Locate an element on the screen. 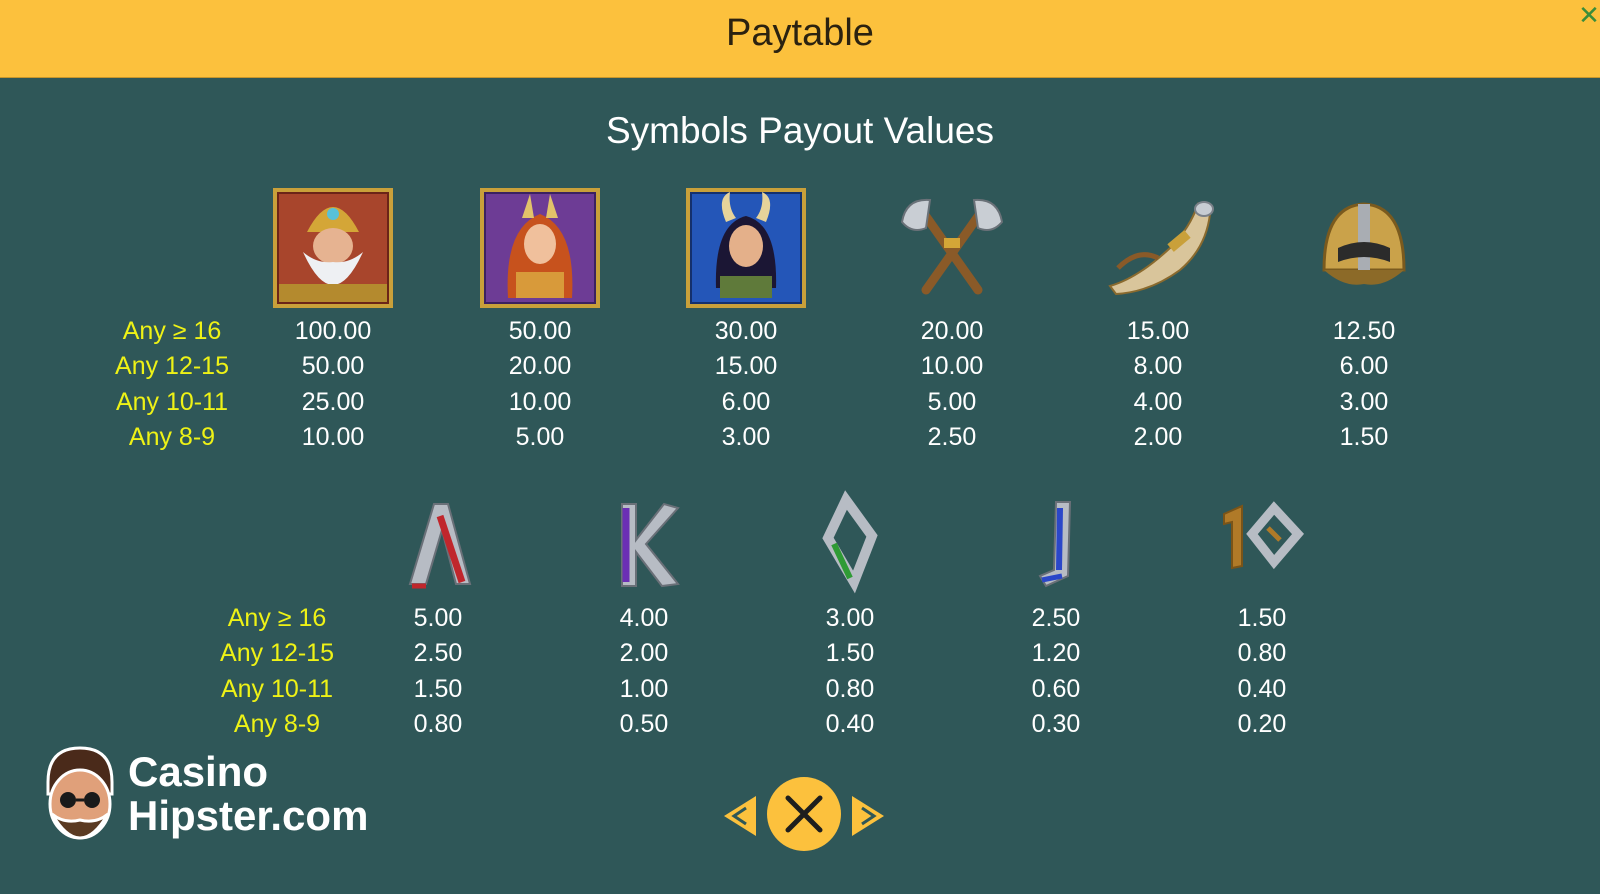 This screenshot has width=1600, height=894. rune-q-icon is located at coordinates (850, 546).